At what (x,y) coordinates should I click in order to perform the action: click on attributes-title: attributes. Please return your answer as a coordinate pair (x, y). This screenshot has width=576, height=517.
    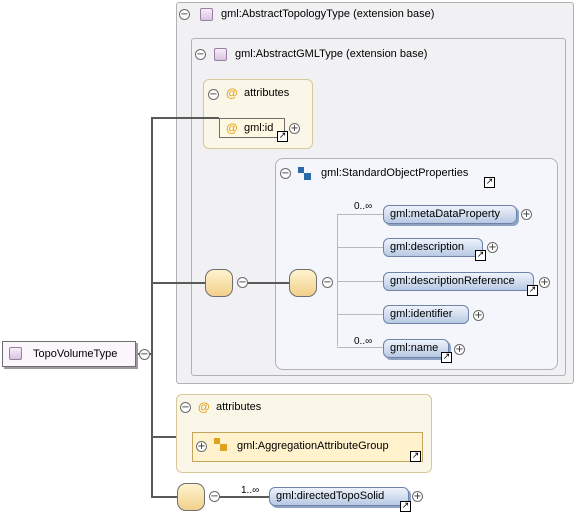
    Looking at the image, I should click on (267, 93).